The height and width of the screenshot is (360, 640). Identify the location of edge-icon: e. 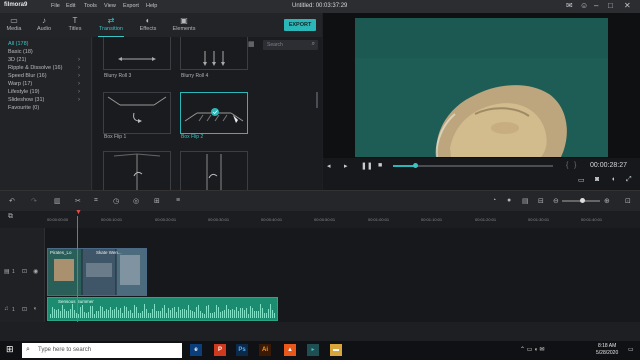
(196, 350).